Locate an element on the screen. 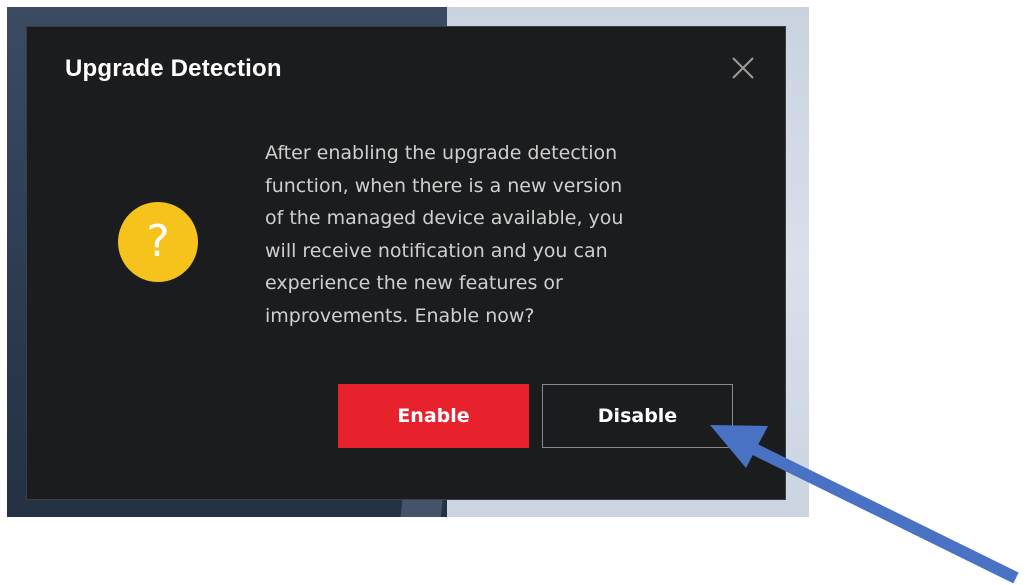  dialog-title: Upgrade Detection is located at coordinates (173, 68).